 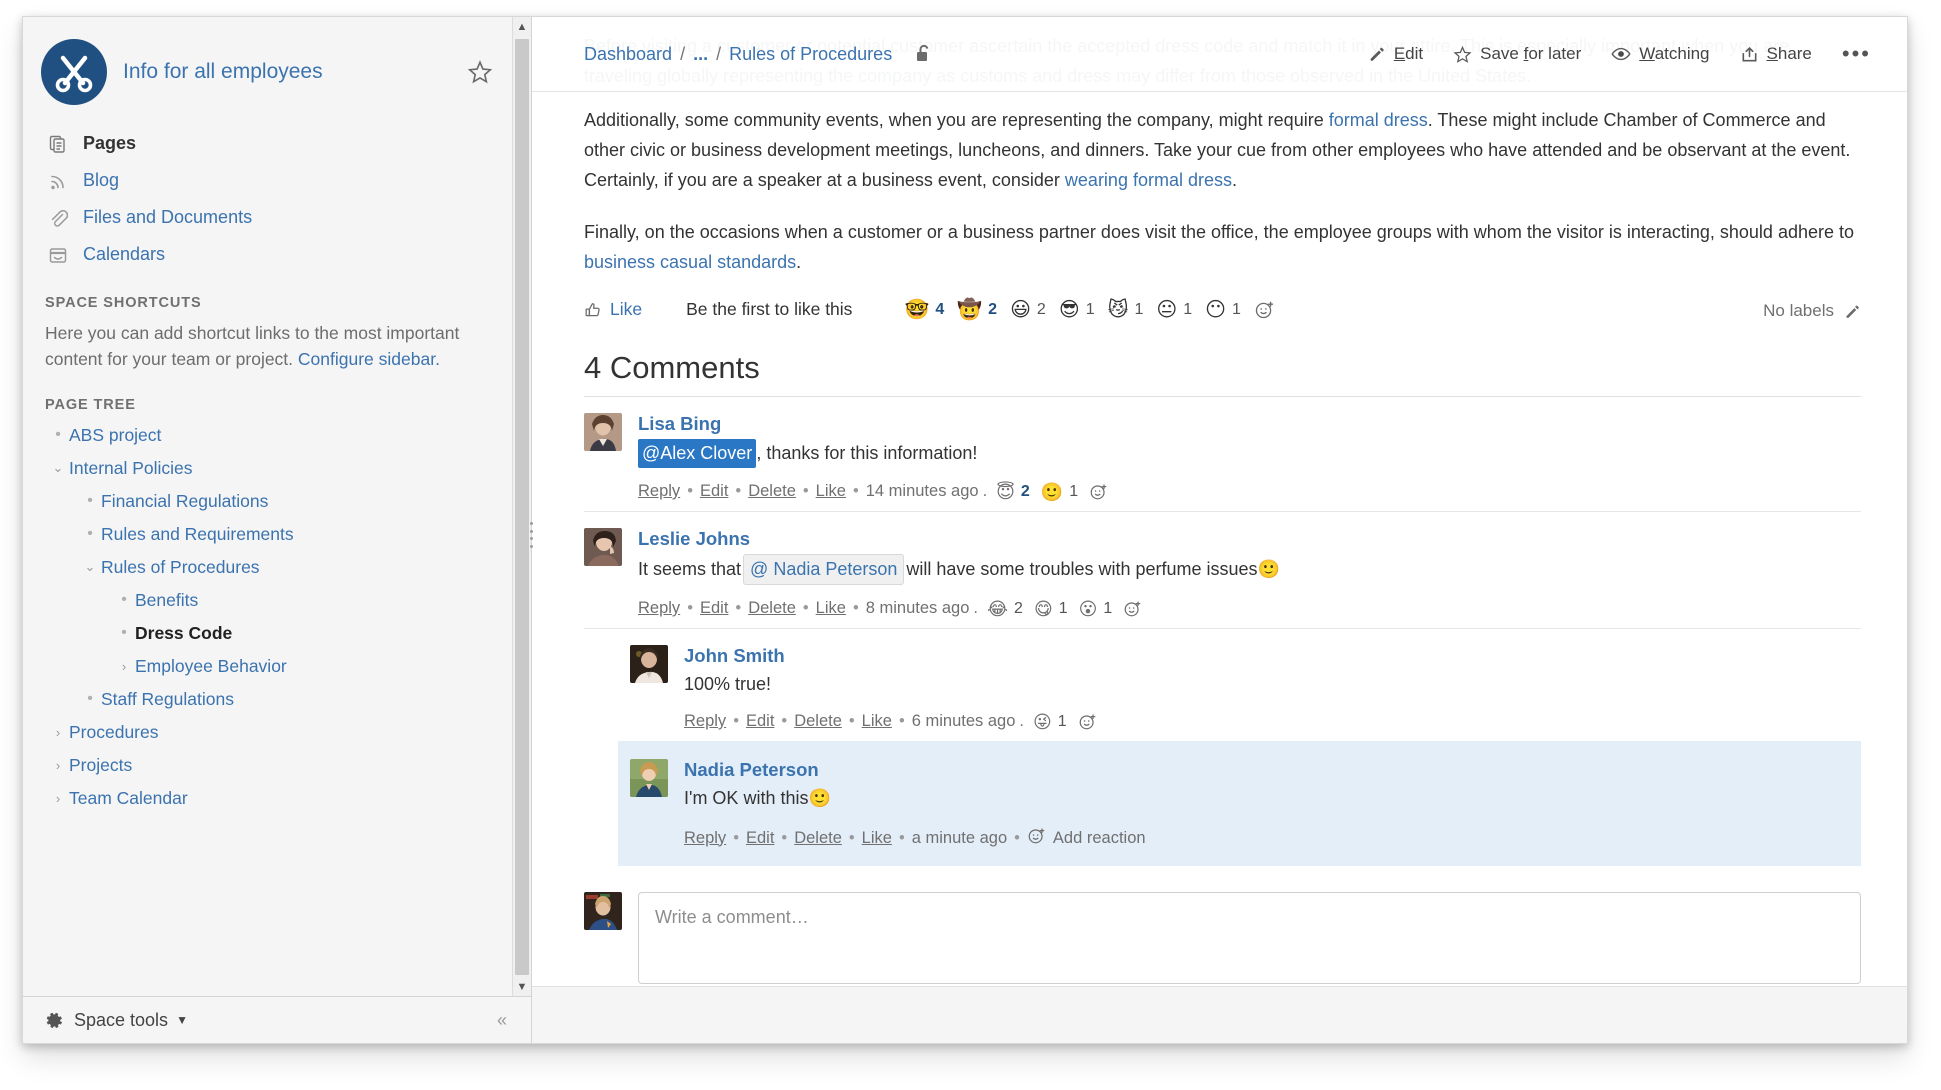 What do you see at coordinates (593, 310) in the screenshot?
I see `thumbs-up-icon` at bounding box center [593, 310].